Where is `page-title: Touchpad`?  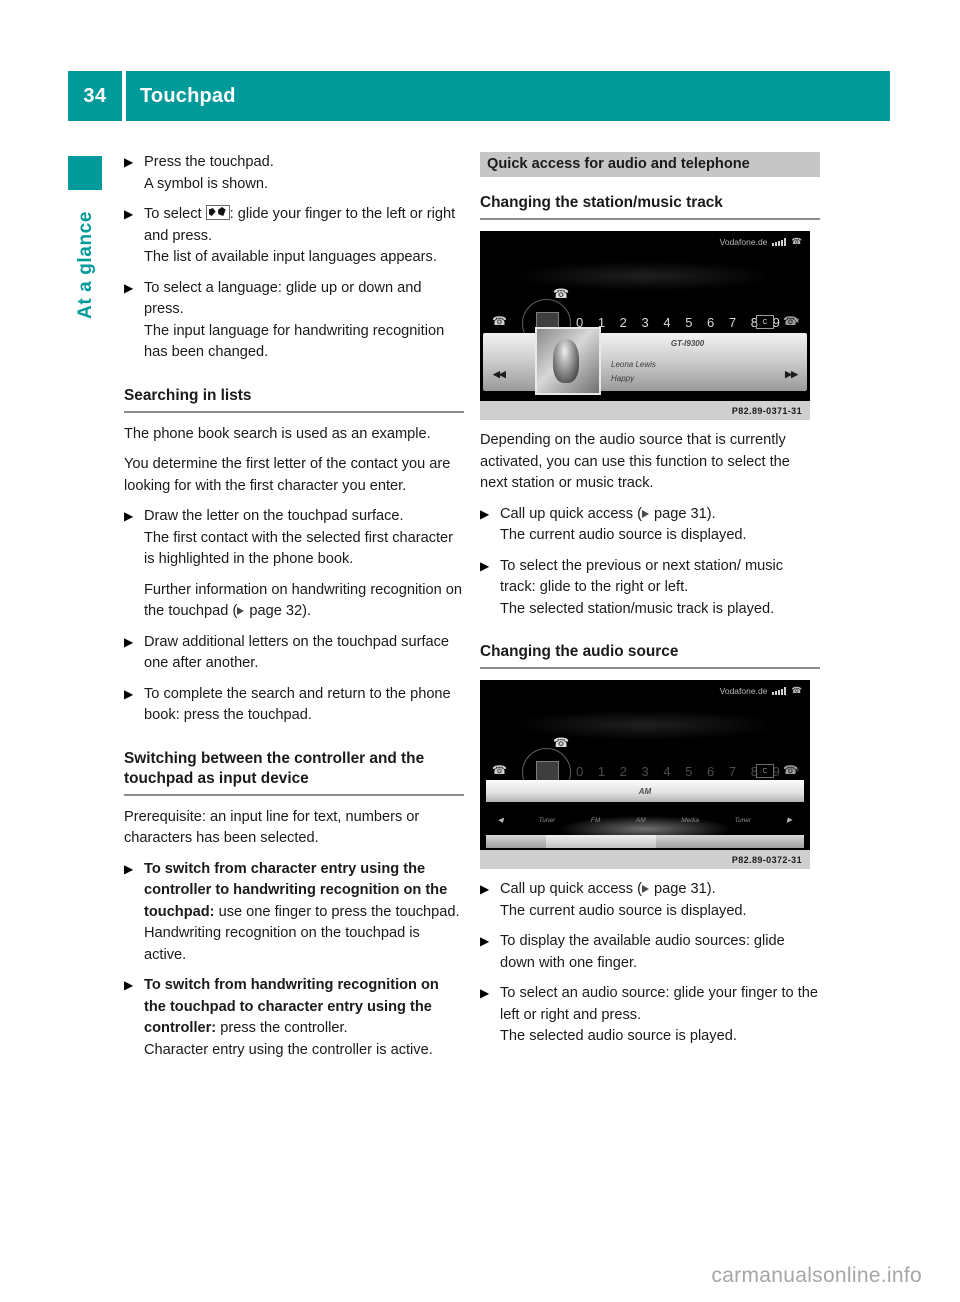 page-title: Touchpad is located at coordinates (188, 95).